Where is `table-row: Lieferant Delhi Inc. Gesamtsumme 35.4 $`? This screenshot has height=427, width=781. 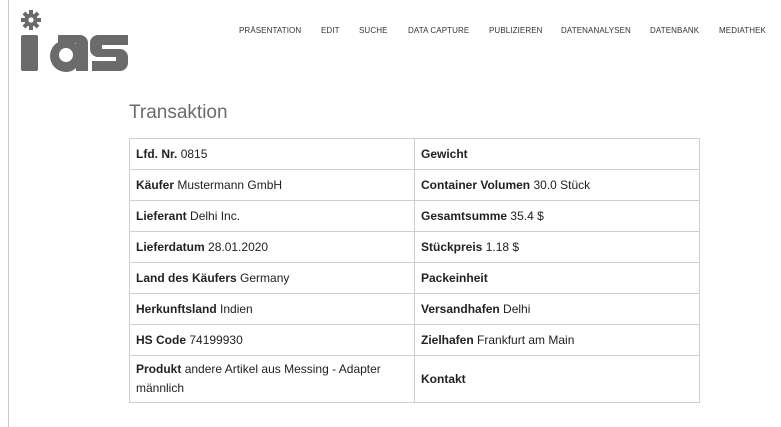
table-row: Lieferant Delhi Inc. Gesamtsumme 35.4 $ is located at coordinates (414, 216).